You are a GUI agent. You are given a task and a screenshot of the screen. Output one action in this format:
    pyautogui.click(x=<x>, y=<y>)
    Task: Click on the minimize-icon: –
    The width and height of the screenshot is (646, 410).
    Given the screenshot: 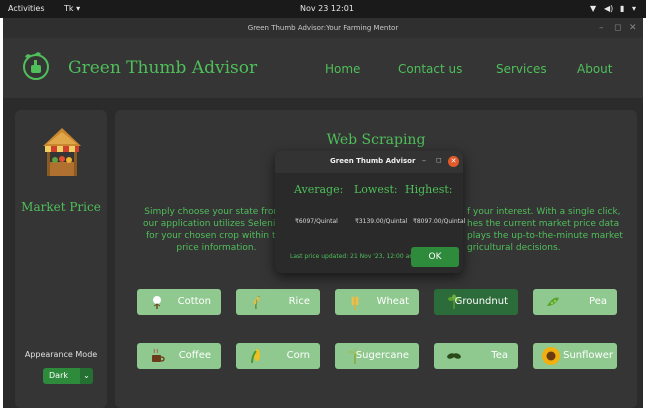 What is the action you would take?
    pyautogui.click(x=601, y=28)
    